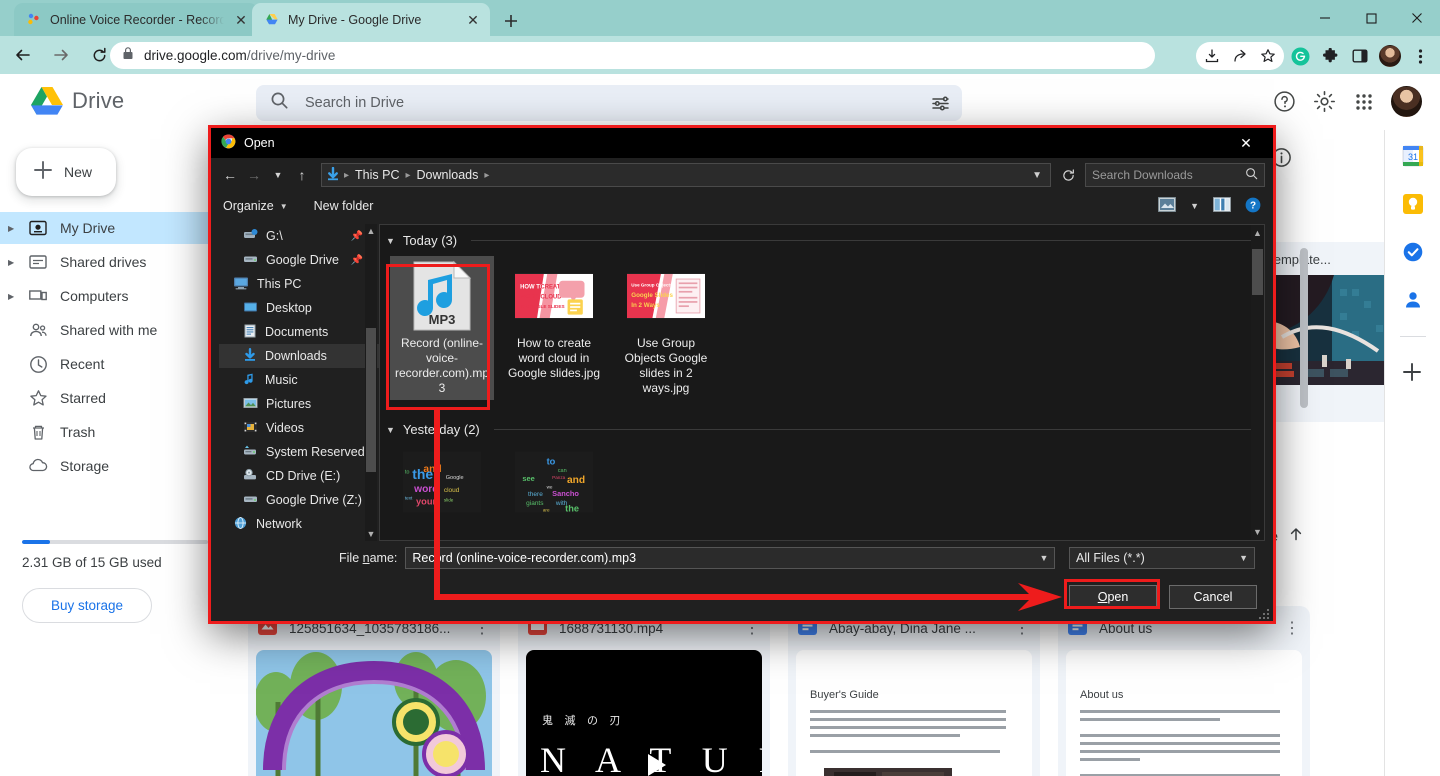  What do you see at coordinates (1324, 102) in the screenshot?
I see `settings-gear-icon` at bounding box center [1324, 102].